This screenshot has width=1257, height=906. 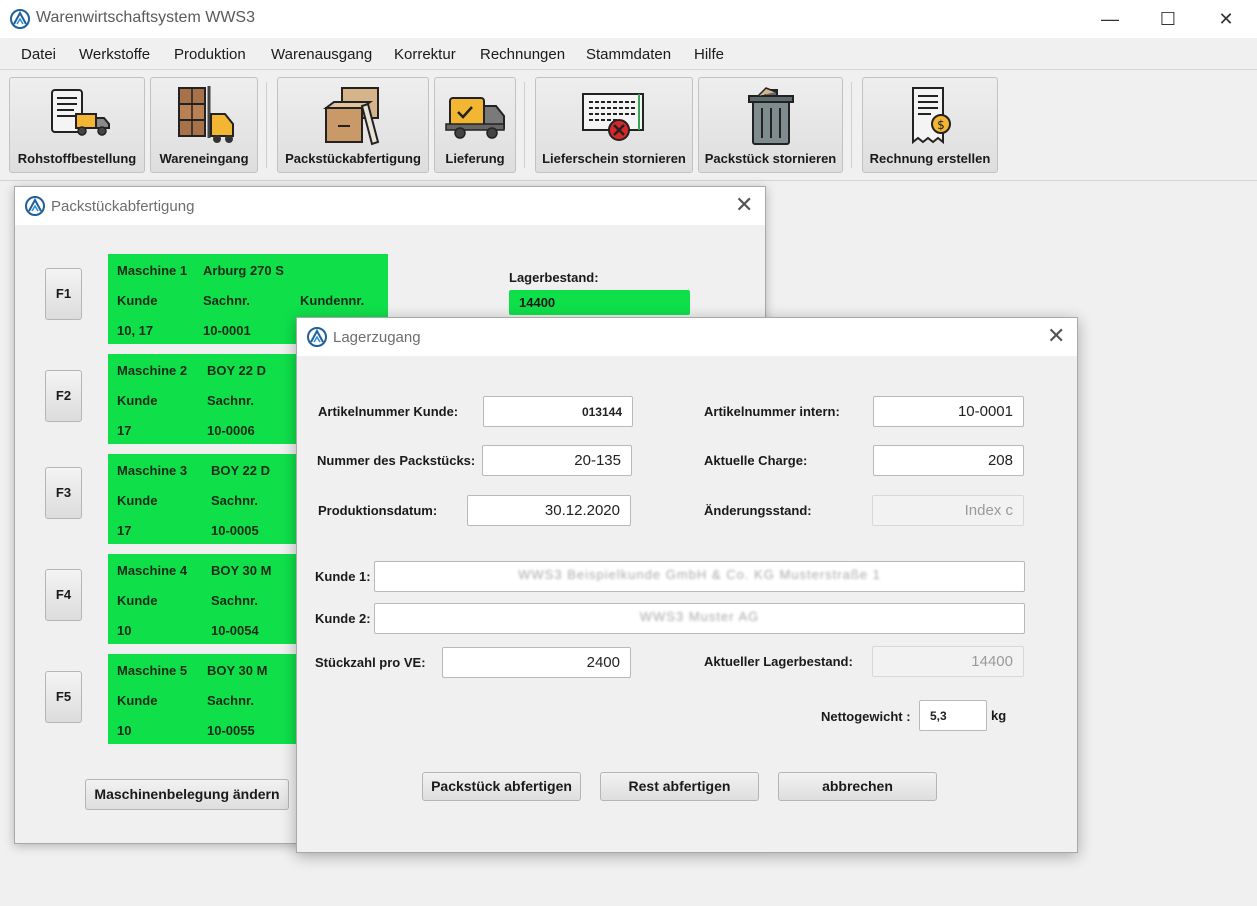 I want to click on machine-name: Maschine 5, so click(x=152, y=670).